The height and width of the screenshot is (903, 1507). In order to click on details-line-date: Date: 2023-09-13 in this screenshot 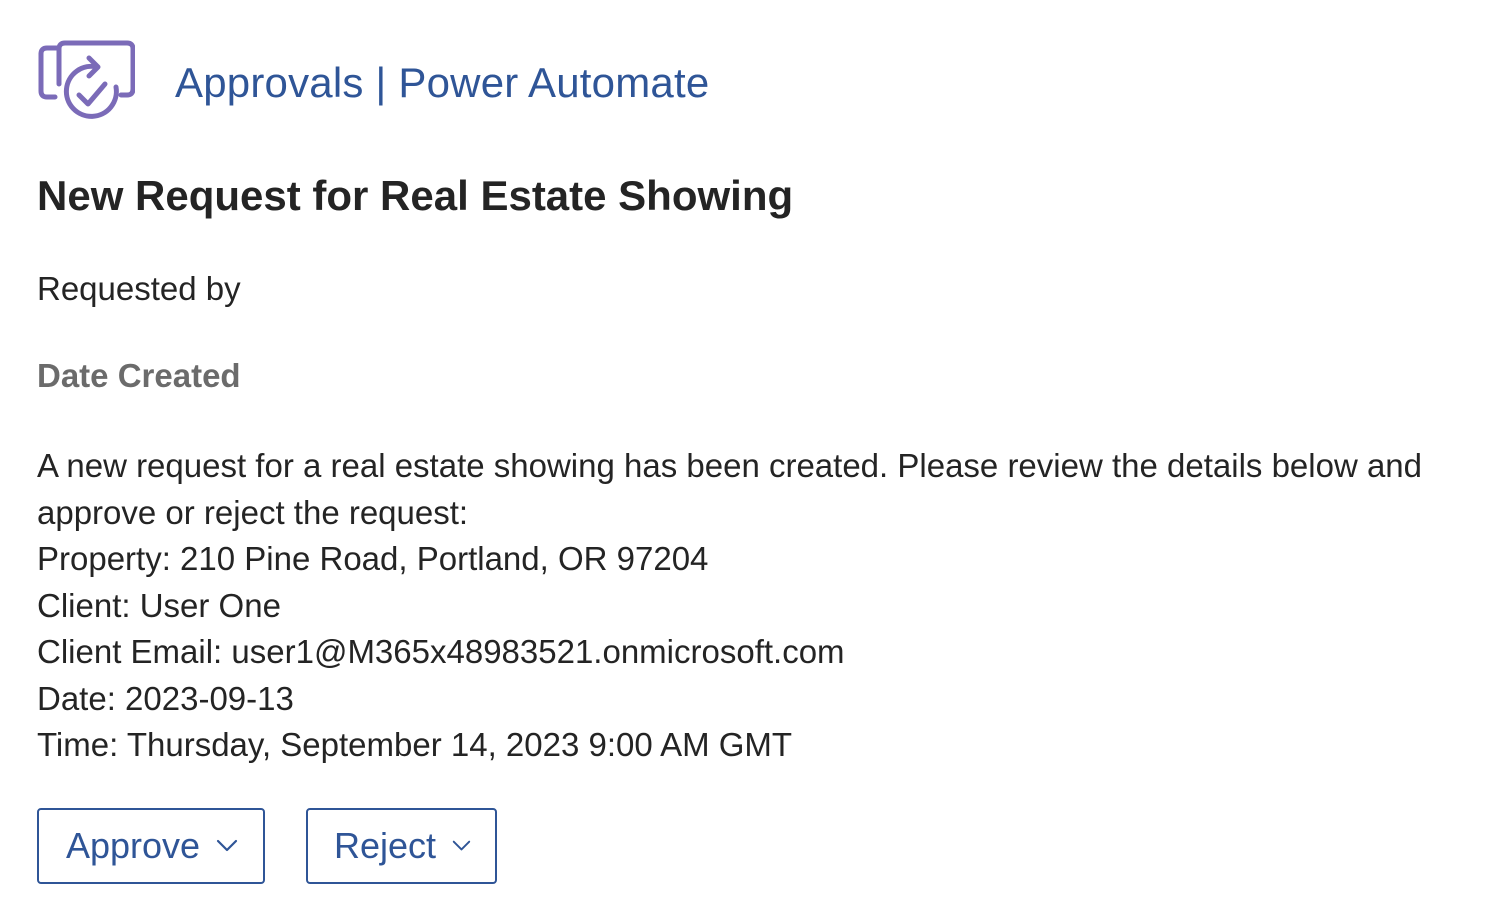, I will do `click(165, 698)`.